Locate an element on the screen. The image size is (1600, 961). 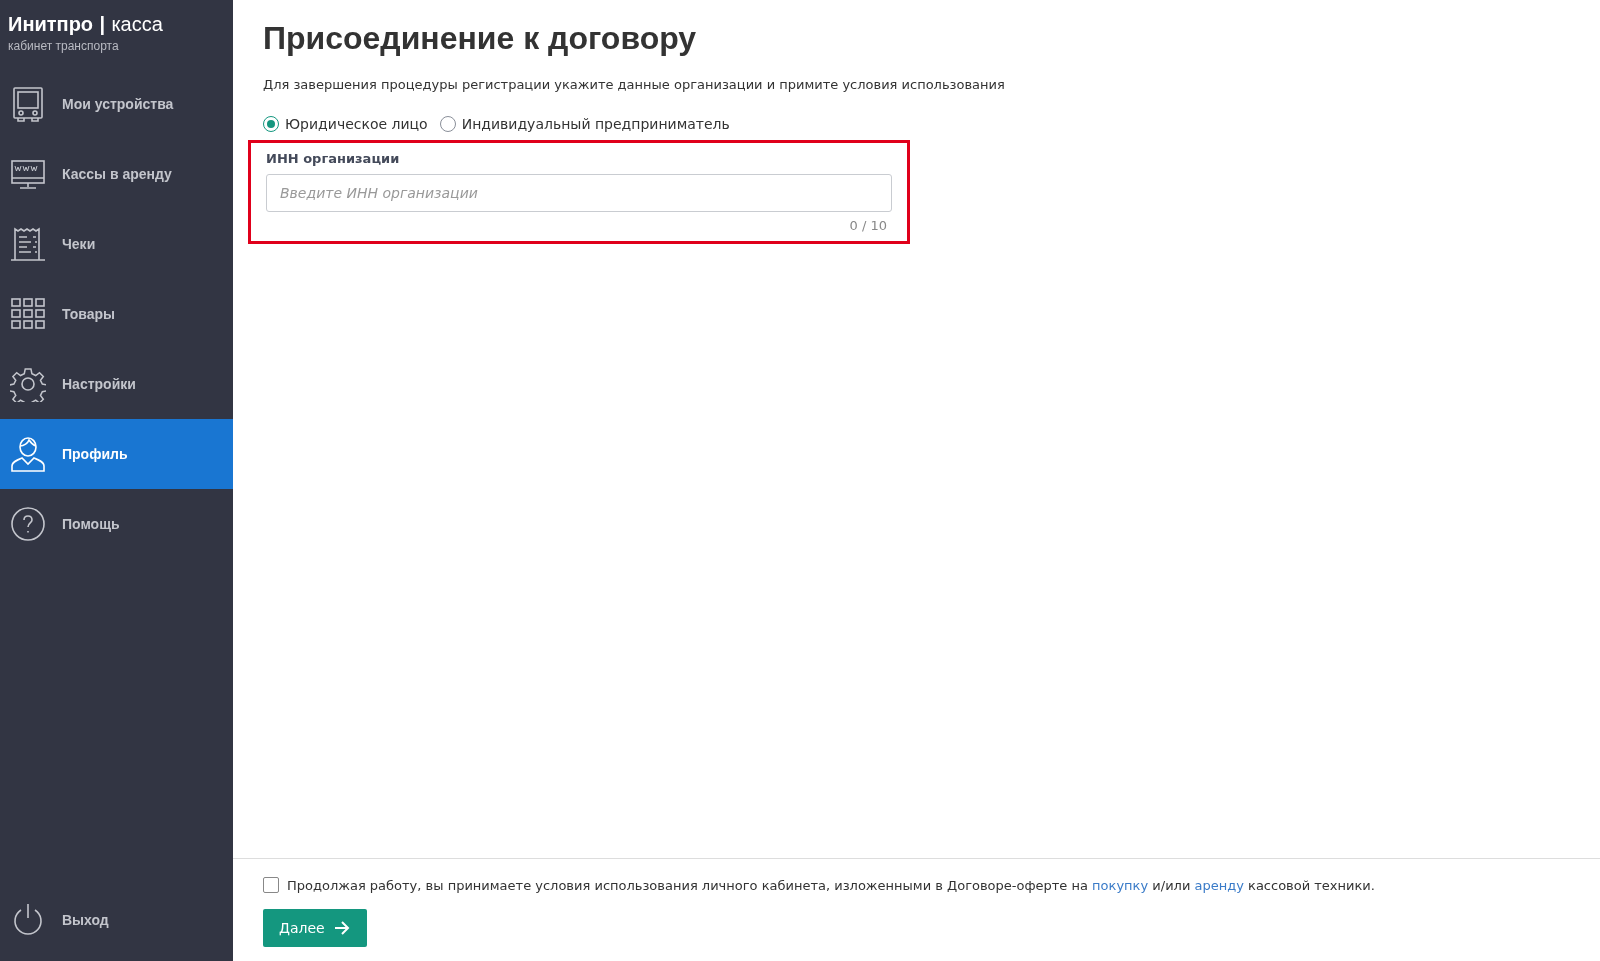
next-button: Далее is located at coordinates (315, 928).